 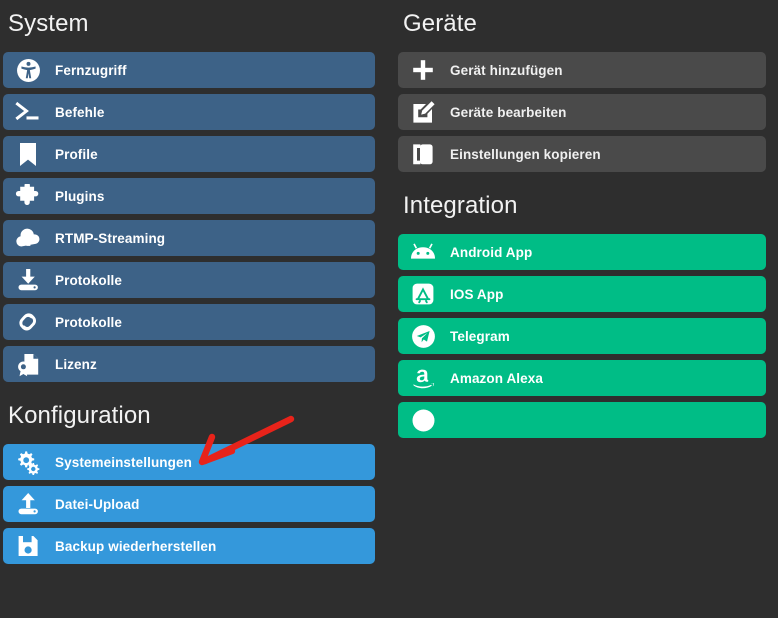 What do you see at coordinates (28, 238) in the screenshot?
I see `cloud-upload-icon` at bounding box center [28, 238].